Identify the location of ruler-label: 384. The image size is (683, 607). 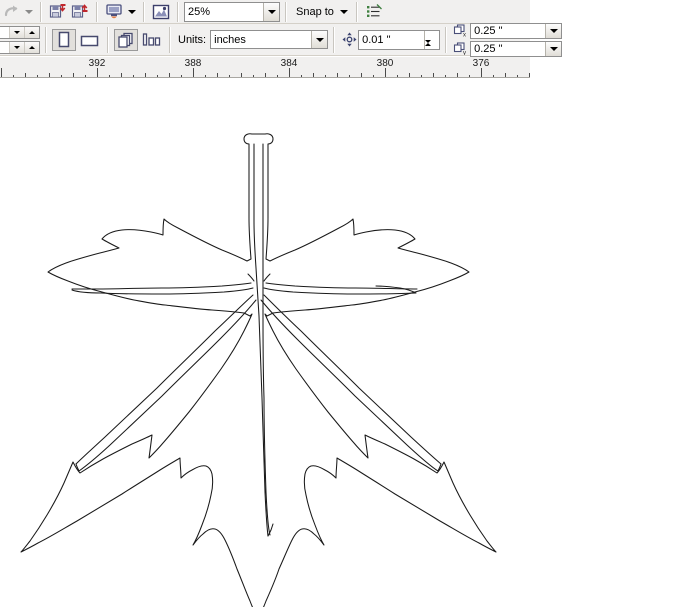
(289, 63).